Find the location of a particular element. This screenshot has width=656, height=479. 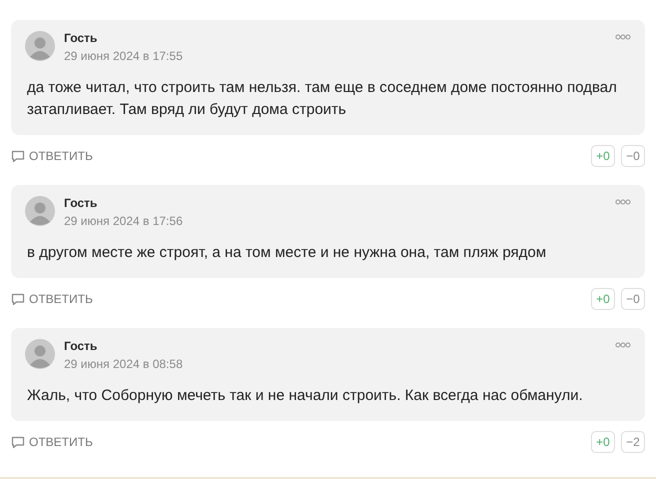

downvote-button: −2 is located at coordinates (633, 442).